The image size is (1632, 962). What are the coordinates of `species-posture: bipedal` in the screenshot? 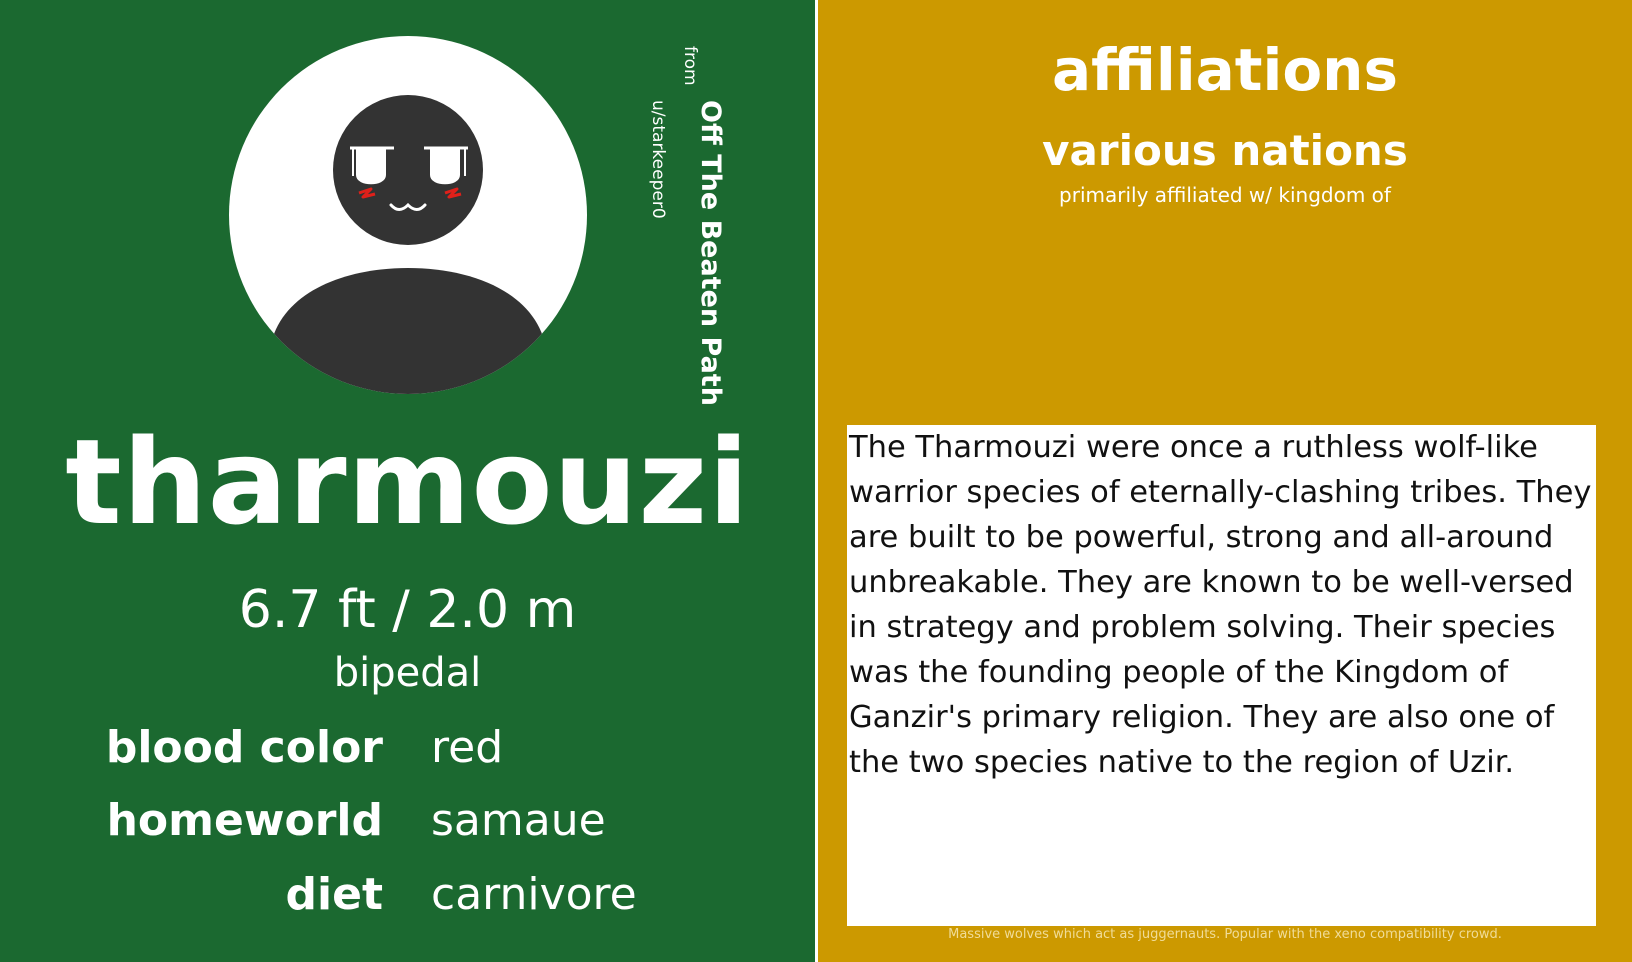 It's located at (407, 673).